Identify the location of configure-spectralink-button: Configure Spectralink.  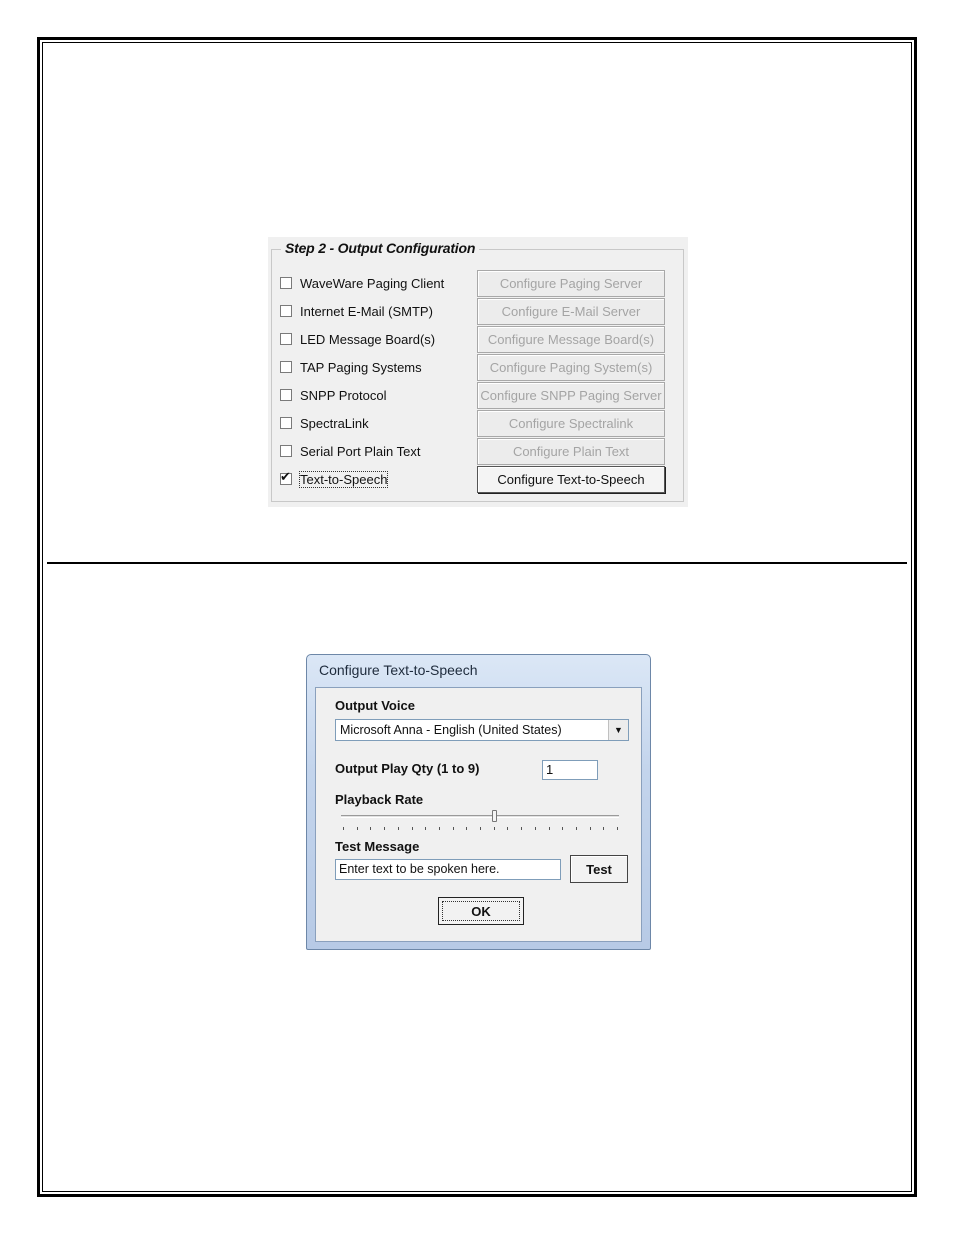
(571, 423).